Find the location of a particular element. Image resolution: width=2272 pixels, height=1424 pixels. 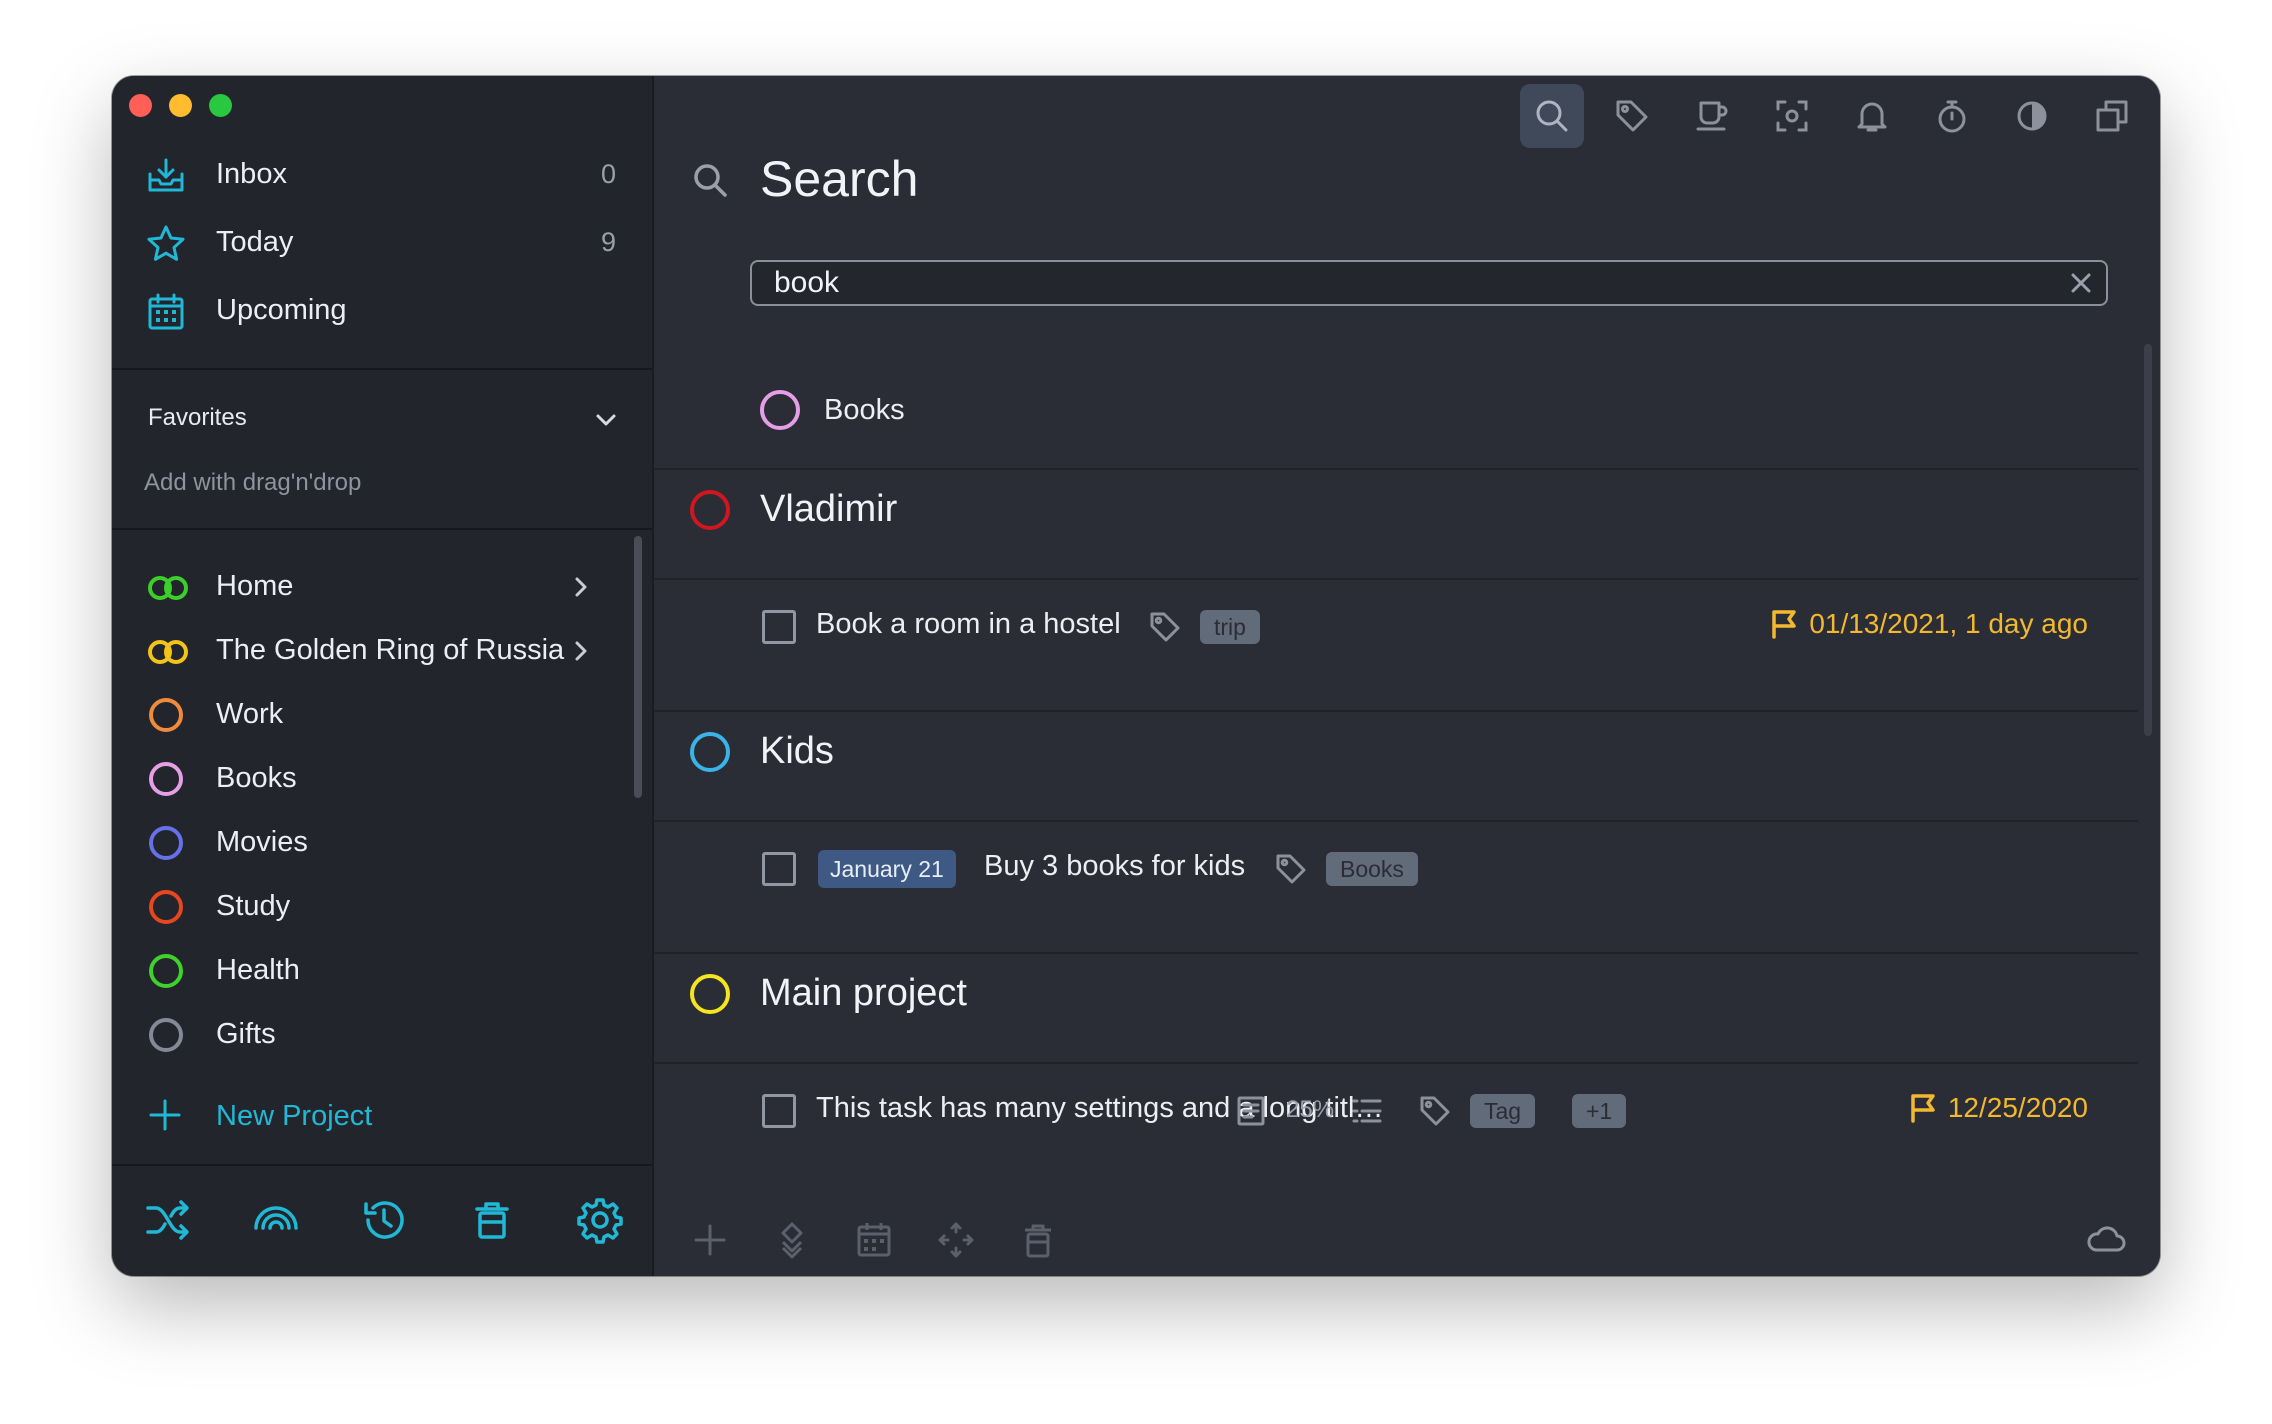

due-date: 12/25/2020 is located at coordinates (1998, 1108).